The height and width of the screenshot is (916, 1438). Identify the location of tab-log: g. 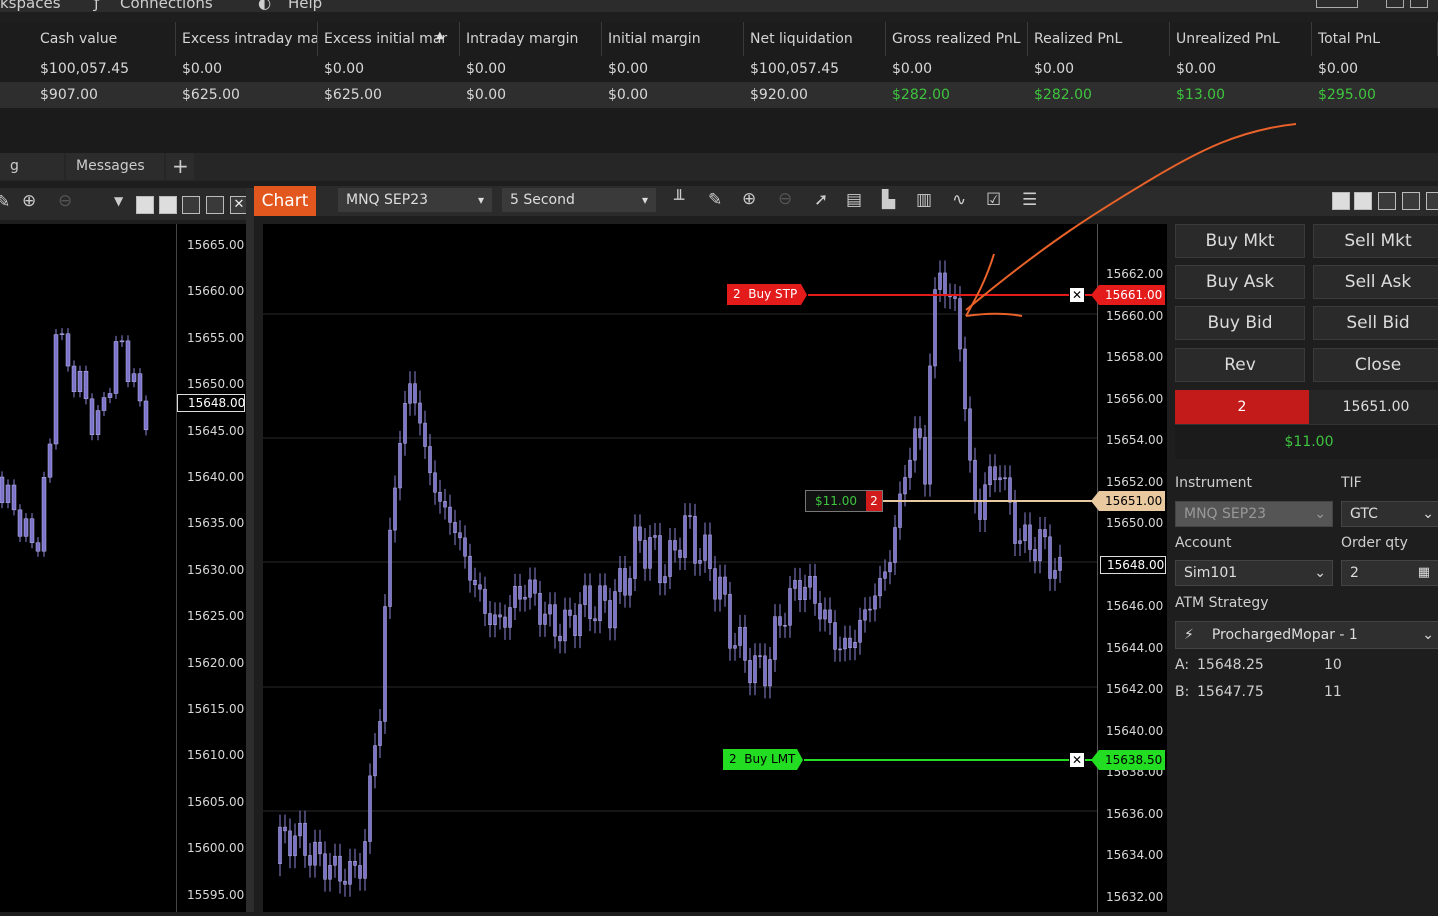
(32, 166).